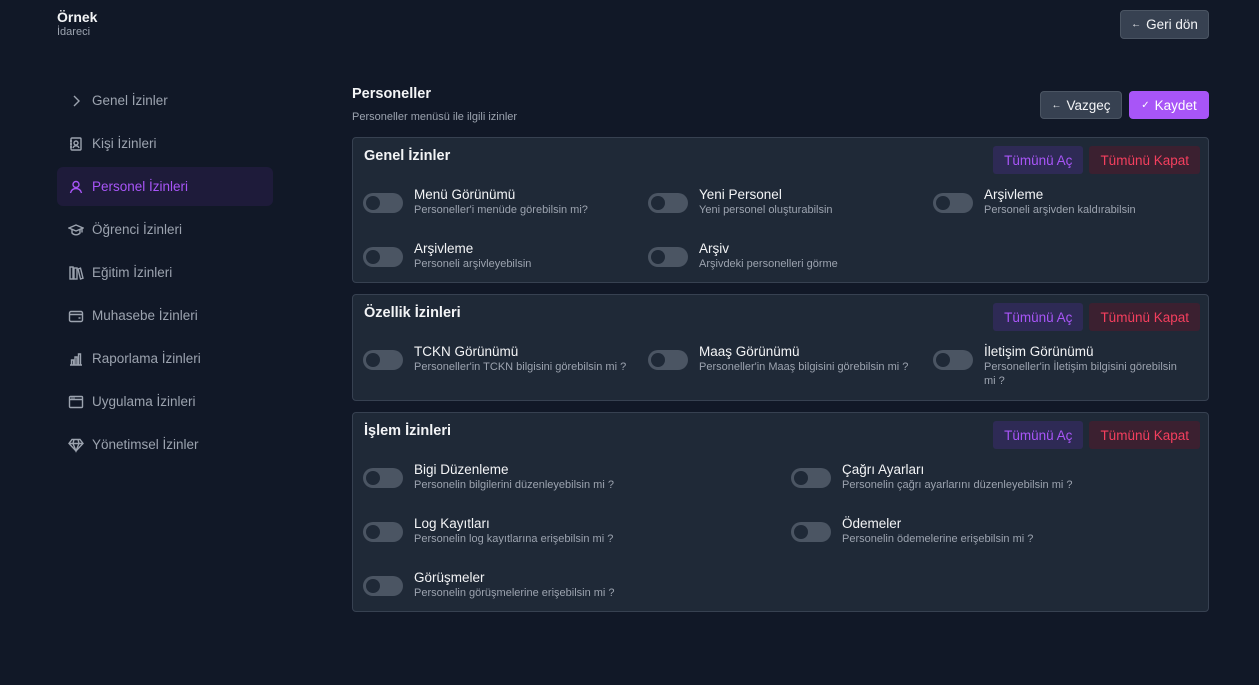 This screenshot has width=1259, height=685. I want to click on permission-title: Görüşmeler, so click(449, 577).